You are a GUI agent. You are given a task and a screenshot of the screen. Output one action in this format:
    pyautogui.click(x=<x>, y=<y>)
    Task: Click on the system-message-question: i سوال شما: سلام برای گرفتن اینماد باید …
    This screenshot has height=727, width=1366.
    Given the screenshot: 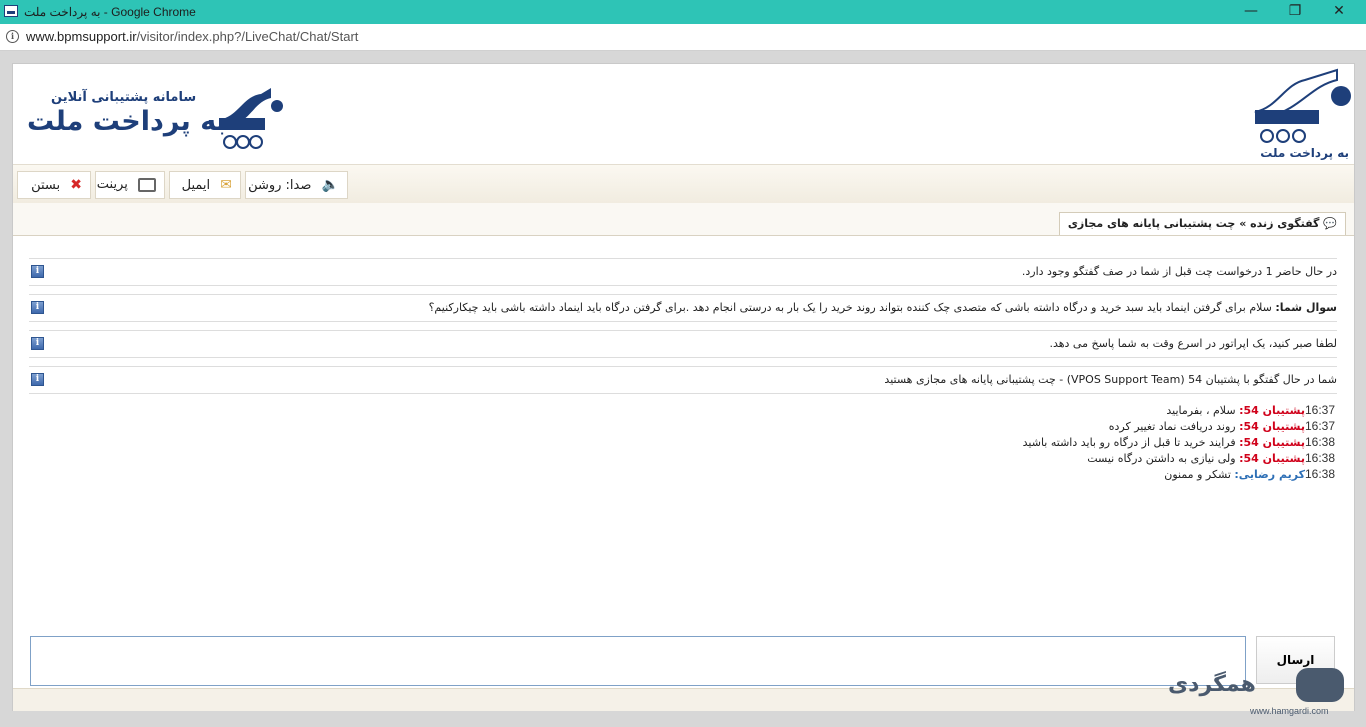 What is the action you would take?
    pyautogui.click(x=683, y=308)
    